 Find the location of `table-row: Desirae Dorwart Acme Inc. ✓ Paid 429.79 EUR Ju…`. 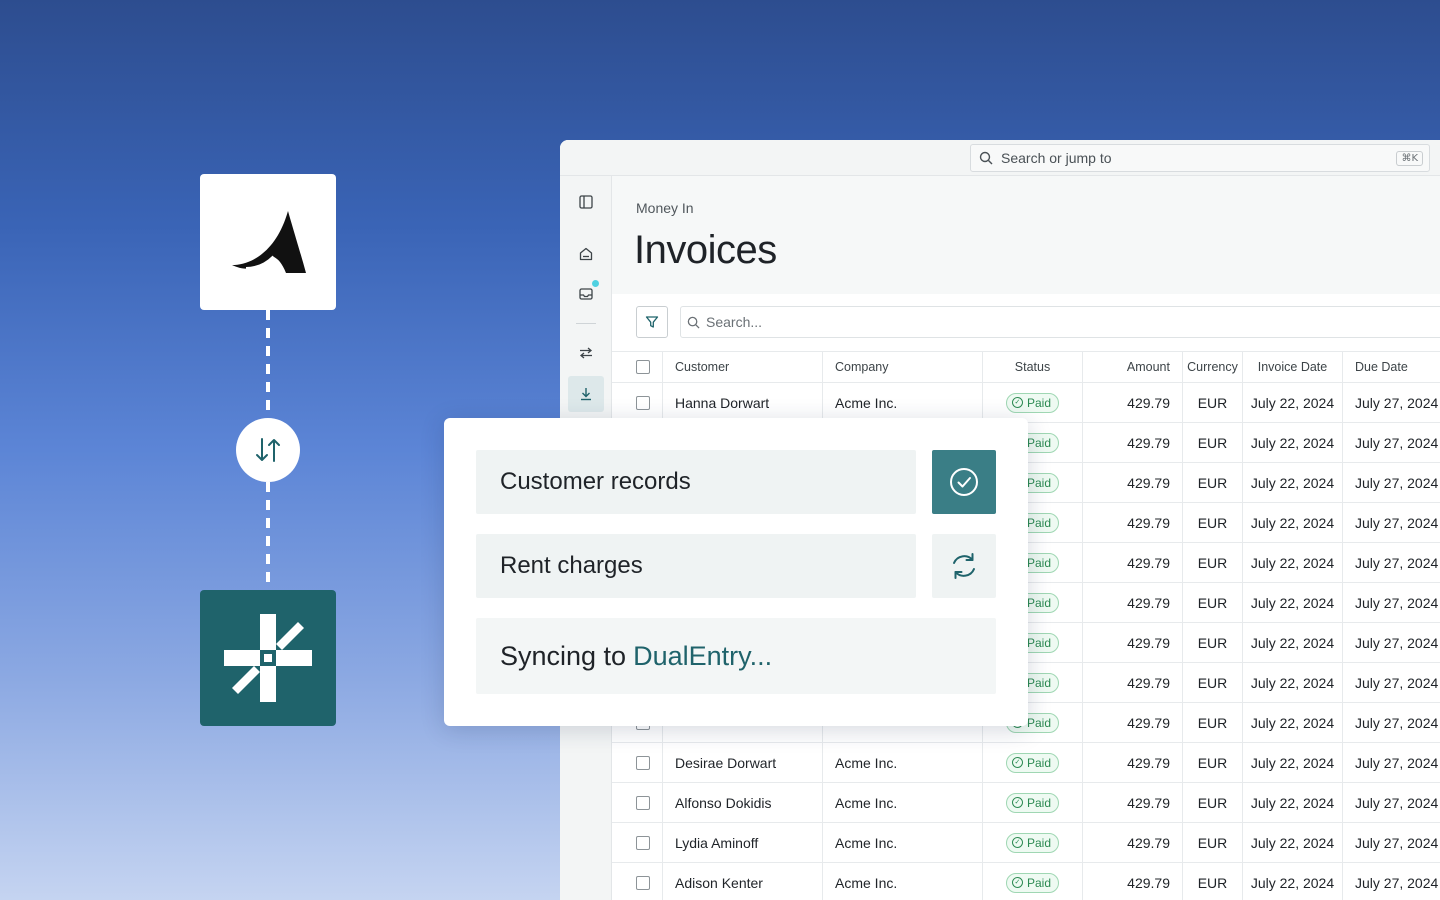

table-row: Desirae Dorwart Acme Inc. ✓ Paid 429.79 EUR Ju… is located at coordinates (1026, 763).